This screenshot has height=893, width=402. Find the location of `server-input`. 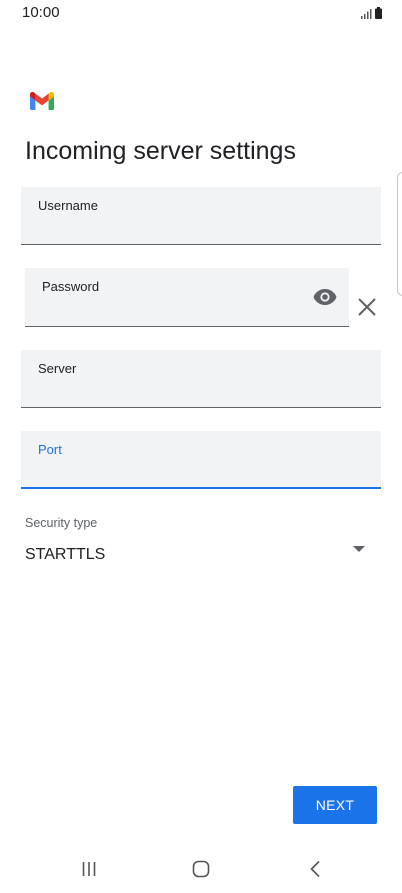

server-input is located at coordinates (188, 390).